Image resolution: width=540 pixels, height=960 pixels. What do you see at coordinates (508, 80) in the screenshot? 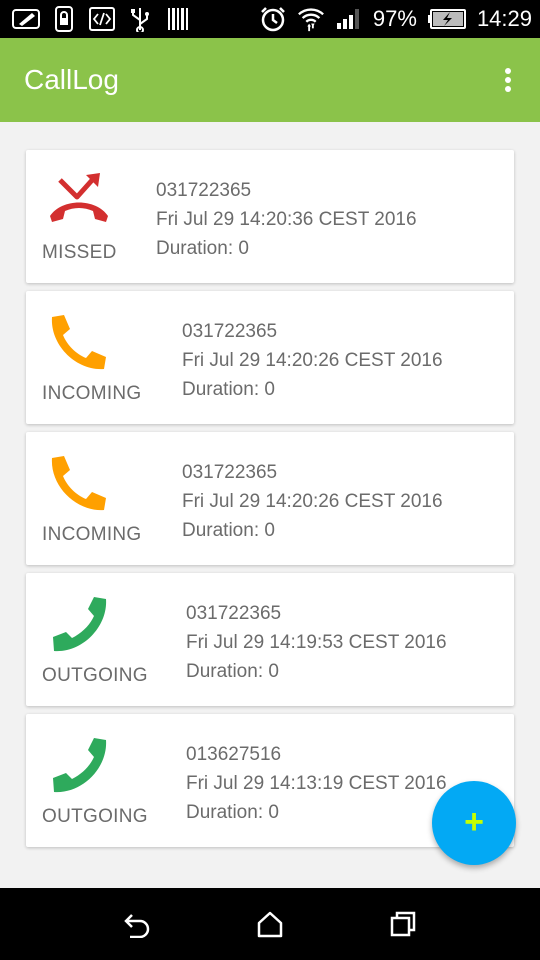
I see `more-vert-icon` at bounding box center [508, 80].